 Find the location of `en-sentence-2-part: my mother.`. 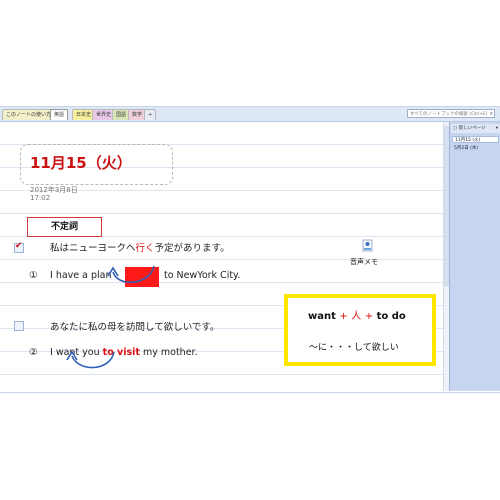

en-sentence-2-part: my mother. is located at coordinates (170, 352).